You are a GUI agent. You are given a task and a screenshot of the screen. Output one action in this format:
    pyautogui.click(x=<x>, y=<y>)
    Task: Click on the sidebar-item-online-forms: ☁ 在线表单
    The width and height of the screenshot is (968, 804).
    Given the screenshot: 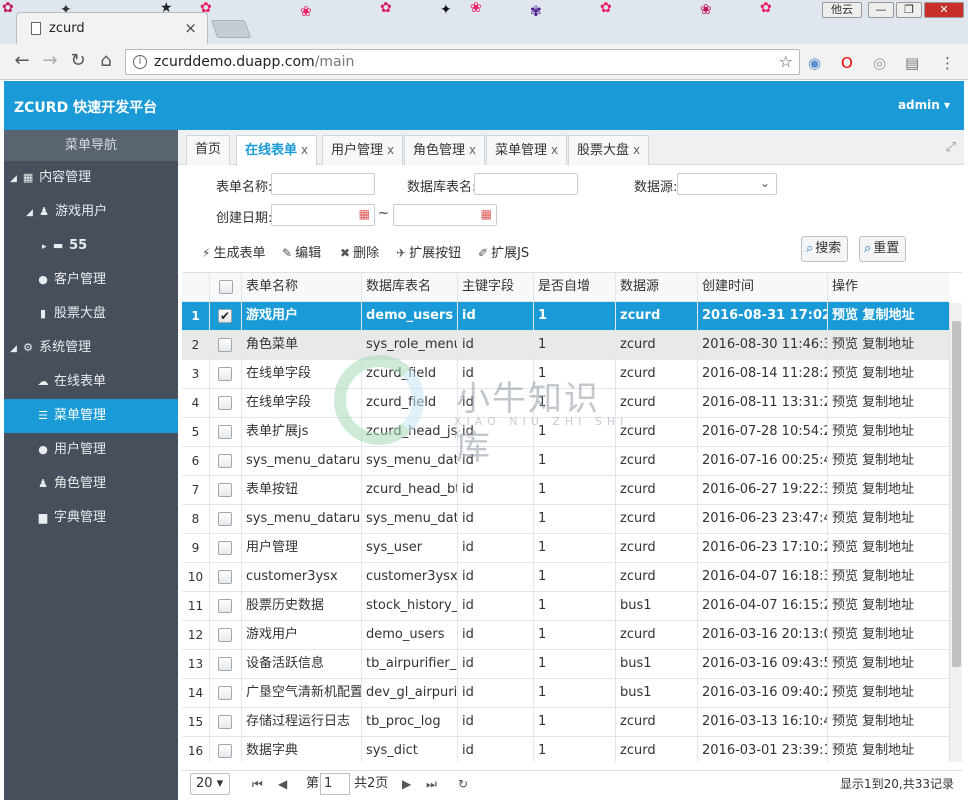 What is the action you would take?
    pyautogui.click(x=91, y=382)
    